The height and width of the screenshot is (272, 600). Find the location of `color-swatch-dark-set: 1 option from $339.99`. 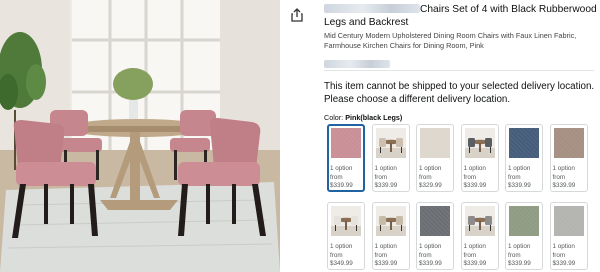

color-swatch-dark-set: 1 option from $339.99 is located at coordinates (479, 158).